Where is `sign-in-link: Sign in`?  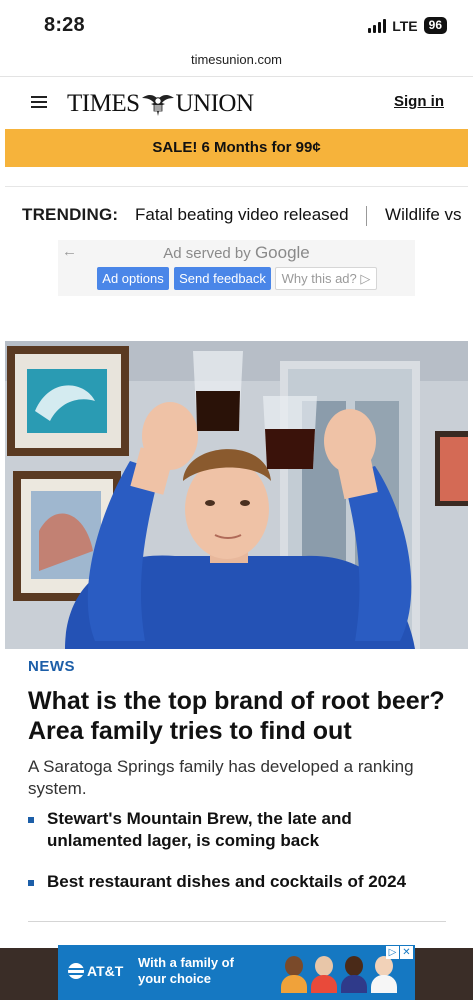
sign-in-link: Sign in is located at coordinates (419, 101).